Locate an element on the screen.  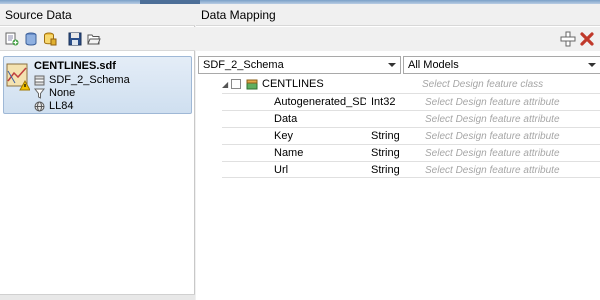
add-yellow-database-icon is located at coordinates (50, 39).